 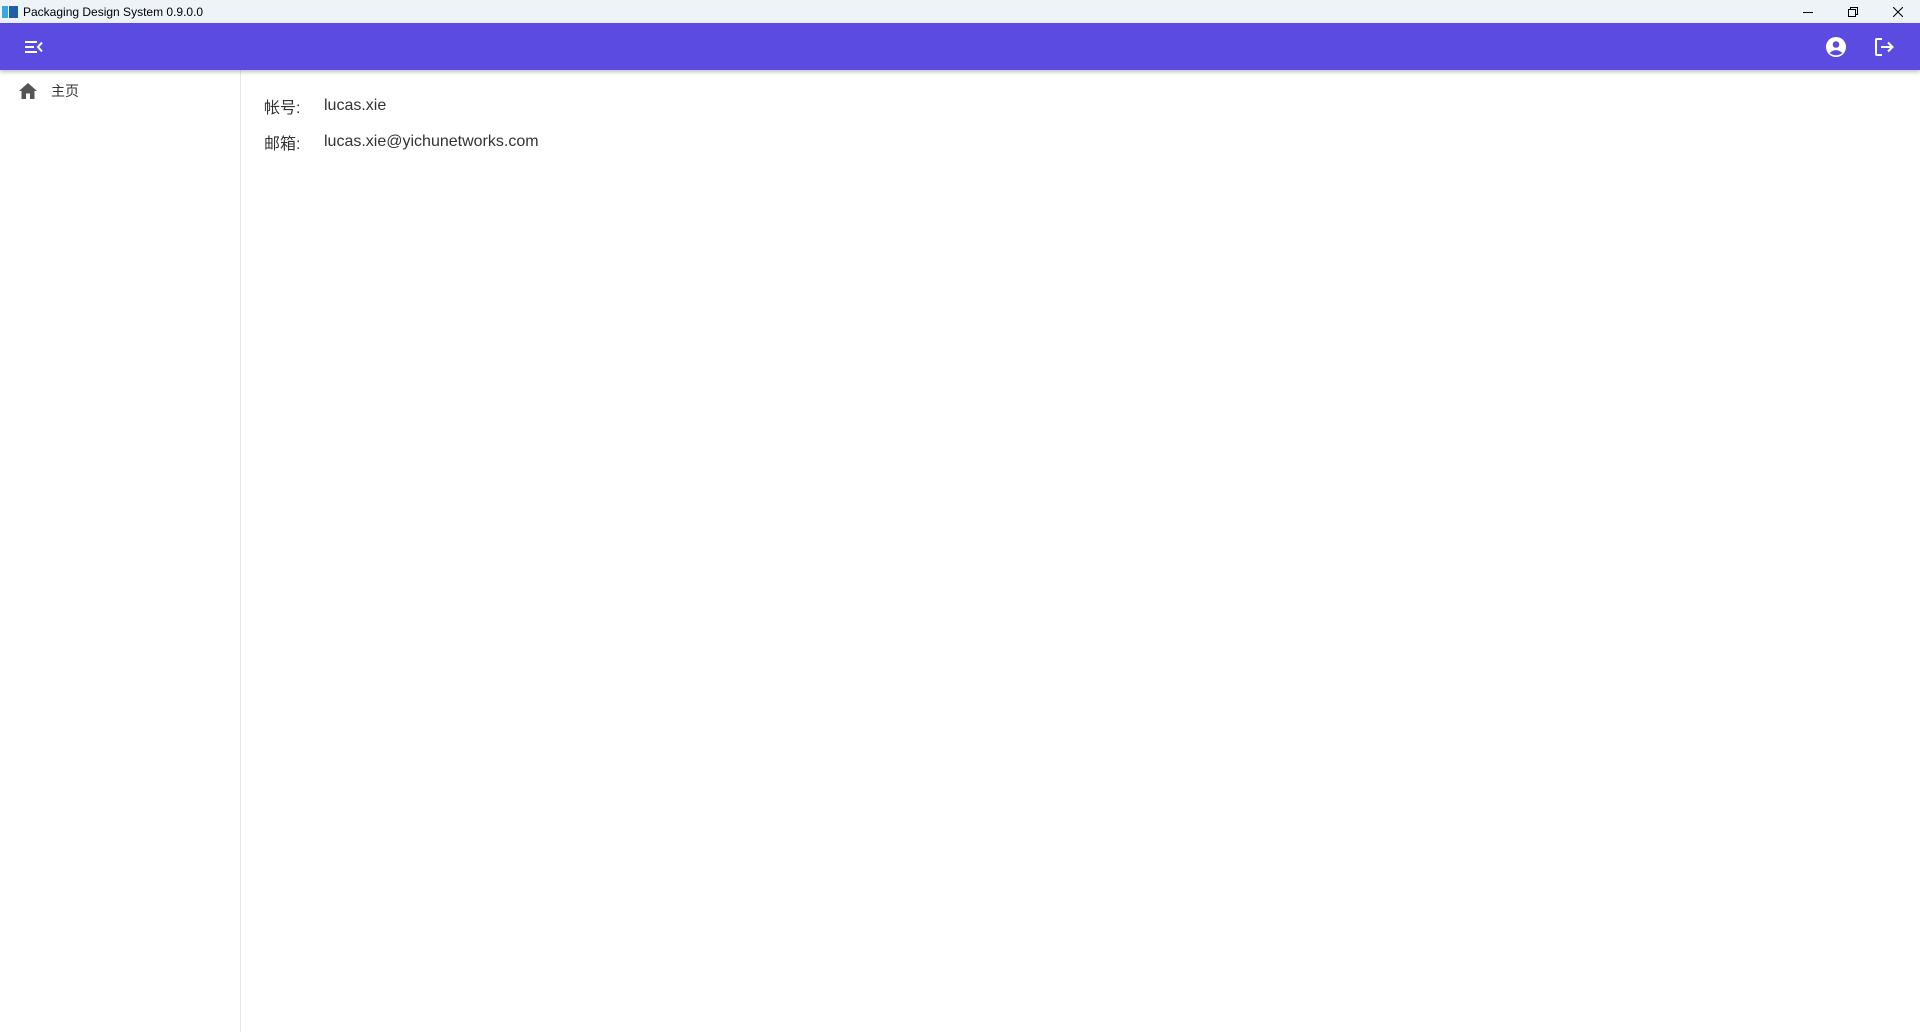 What do you see at coordinates (282, 108) in the screenshot?
I see `account-label: 帐号:` at bounding box center [282, 108].